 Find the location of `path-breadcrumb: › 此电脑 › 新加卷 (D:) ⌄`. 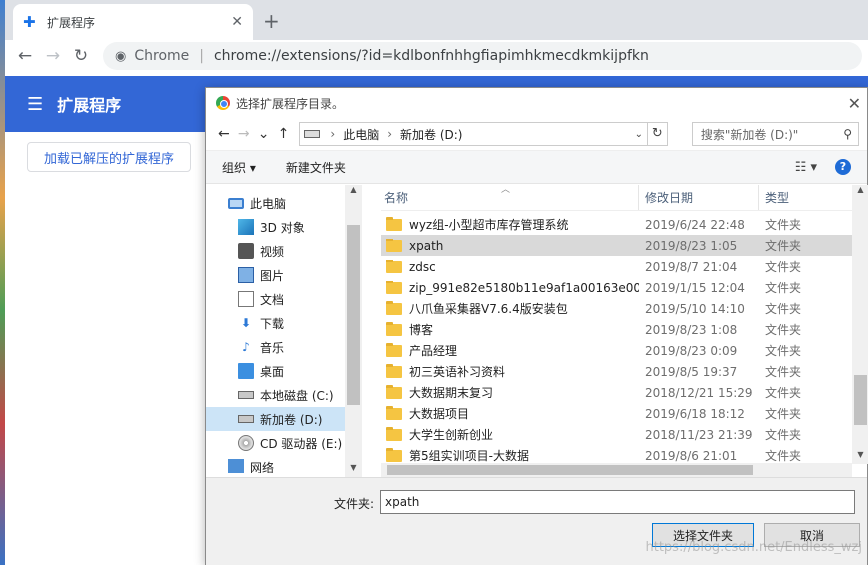

path-breadcrumb: › 此电脑 › 新加卷 (D:) ⌄ is located at coordinates (473, 134).